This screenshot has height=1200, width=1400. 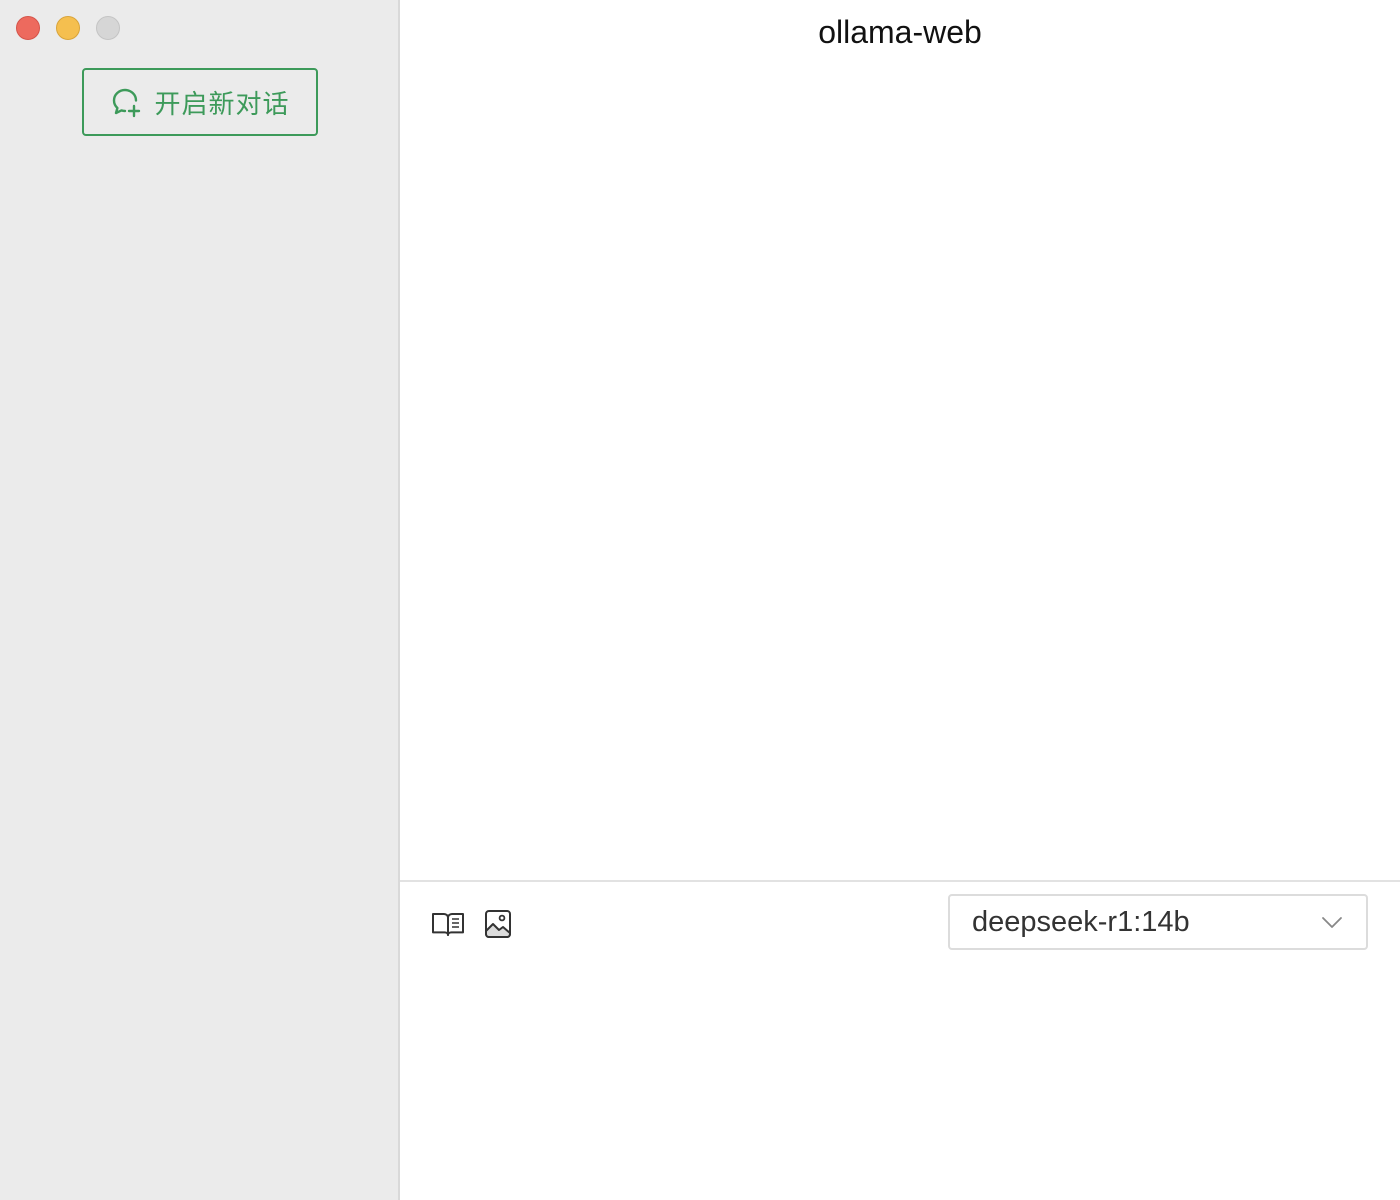 I want to click on model-select: deepseek-r1:14b, so click(x=1158, y=922).